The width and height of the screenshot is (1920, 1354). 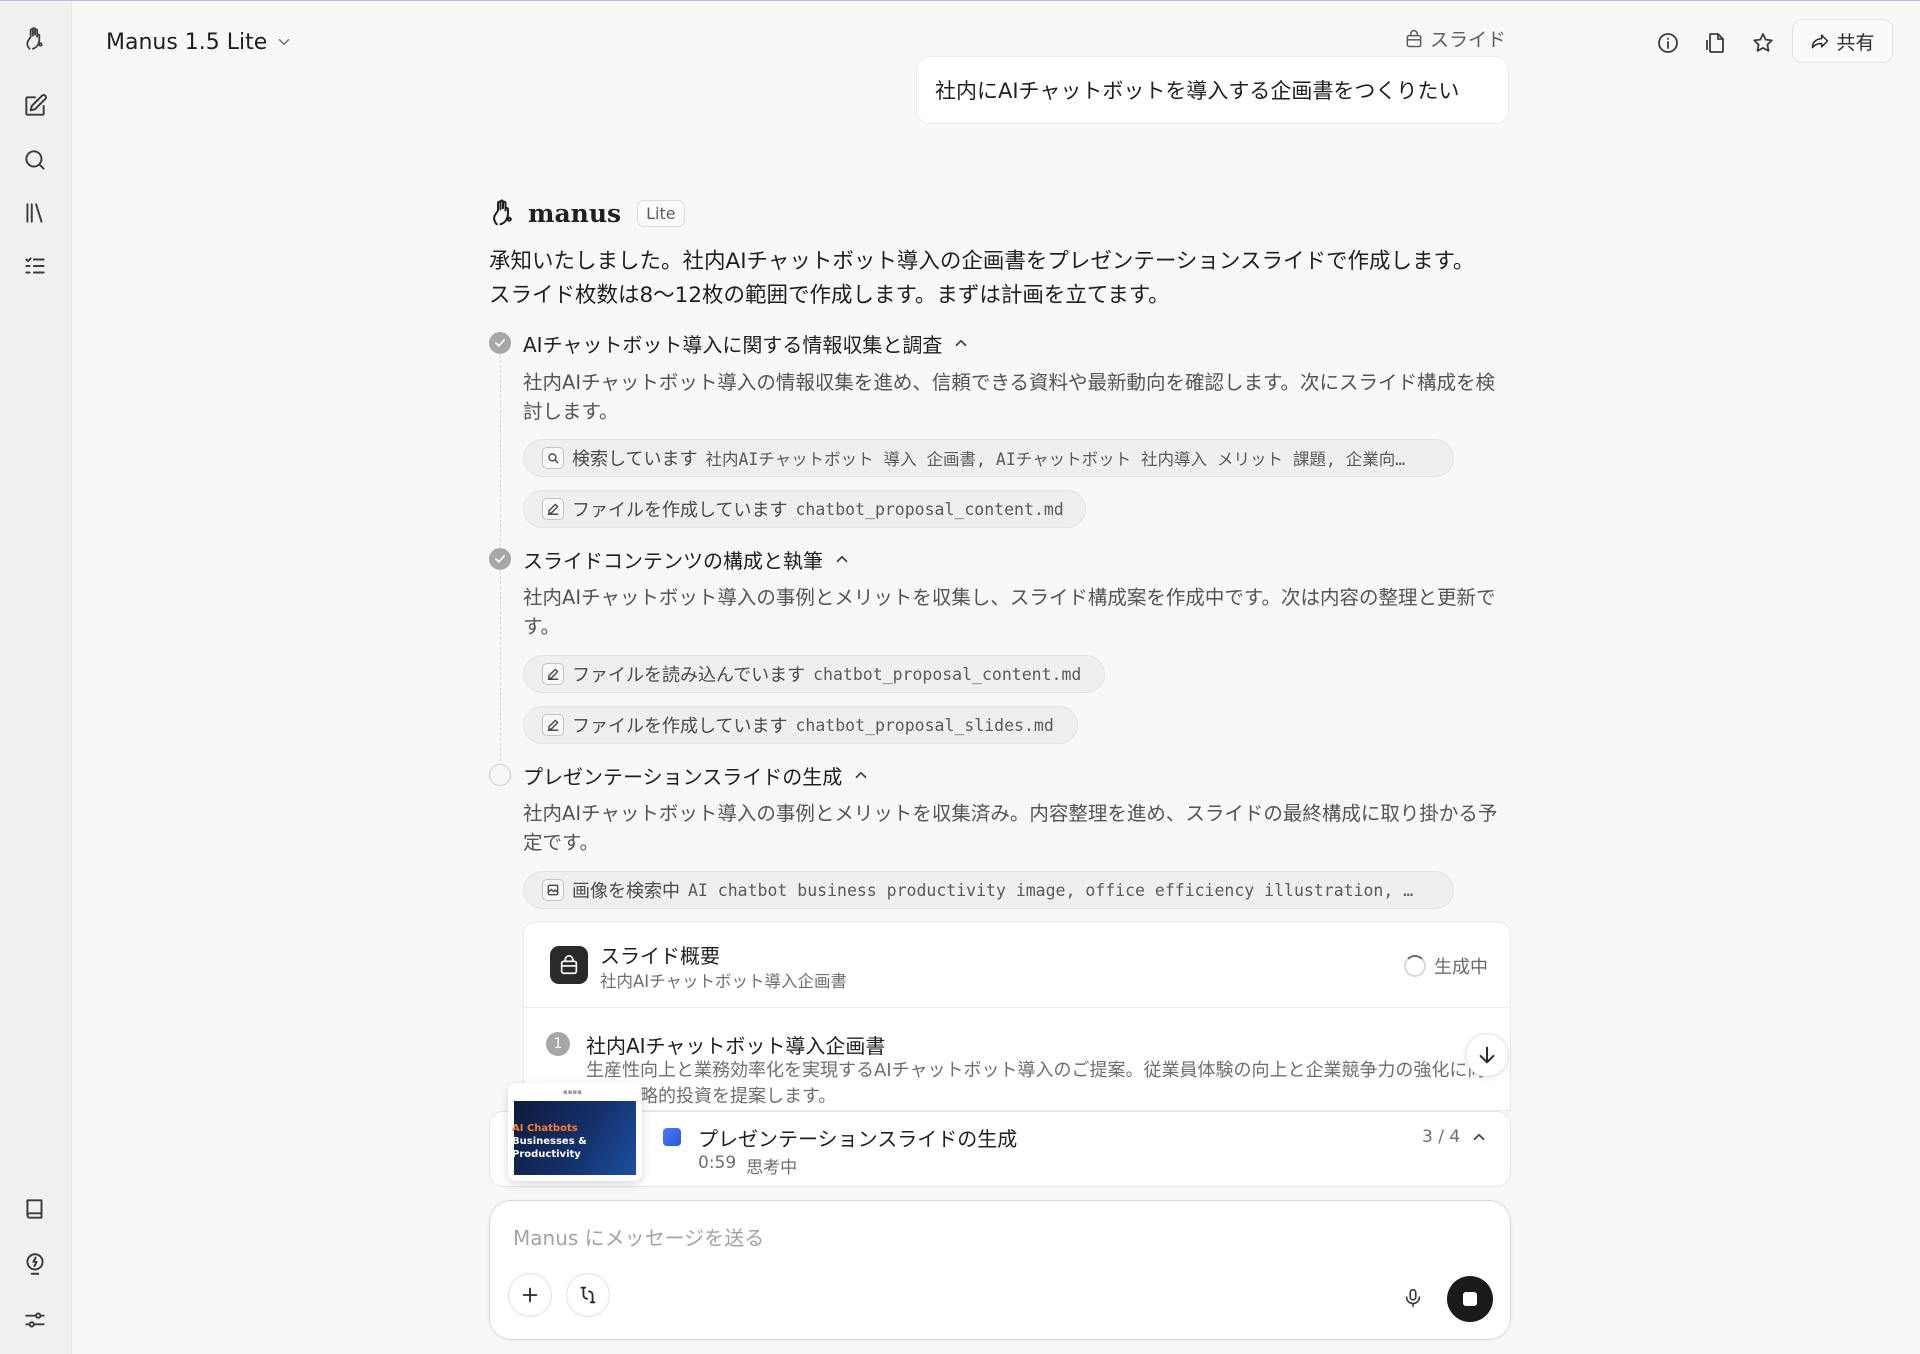 I want to click on book-icon, so click(x=35, y=1209).